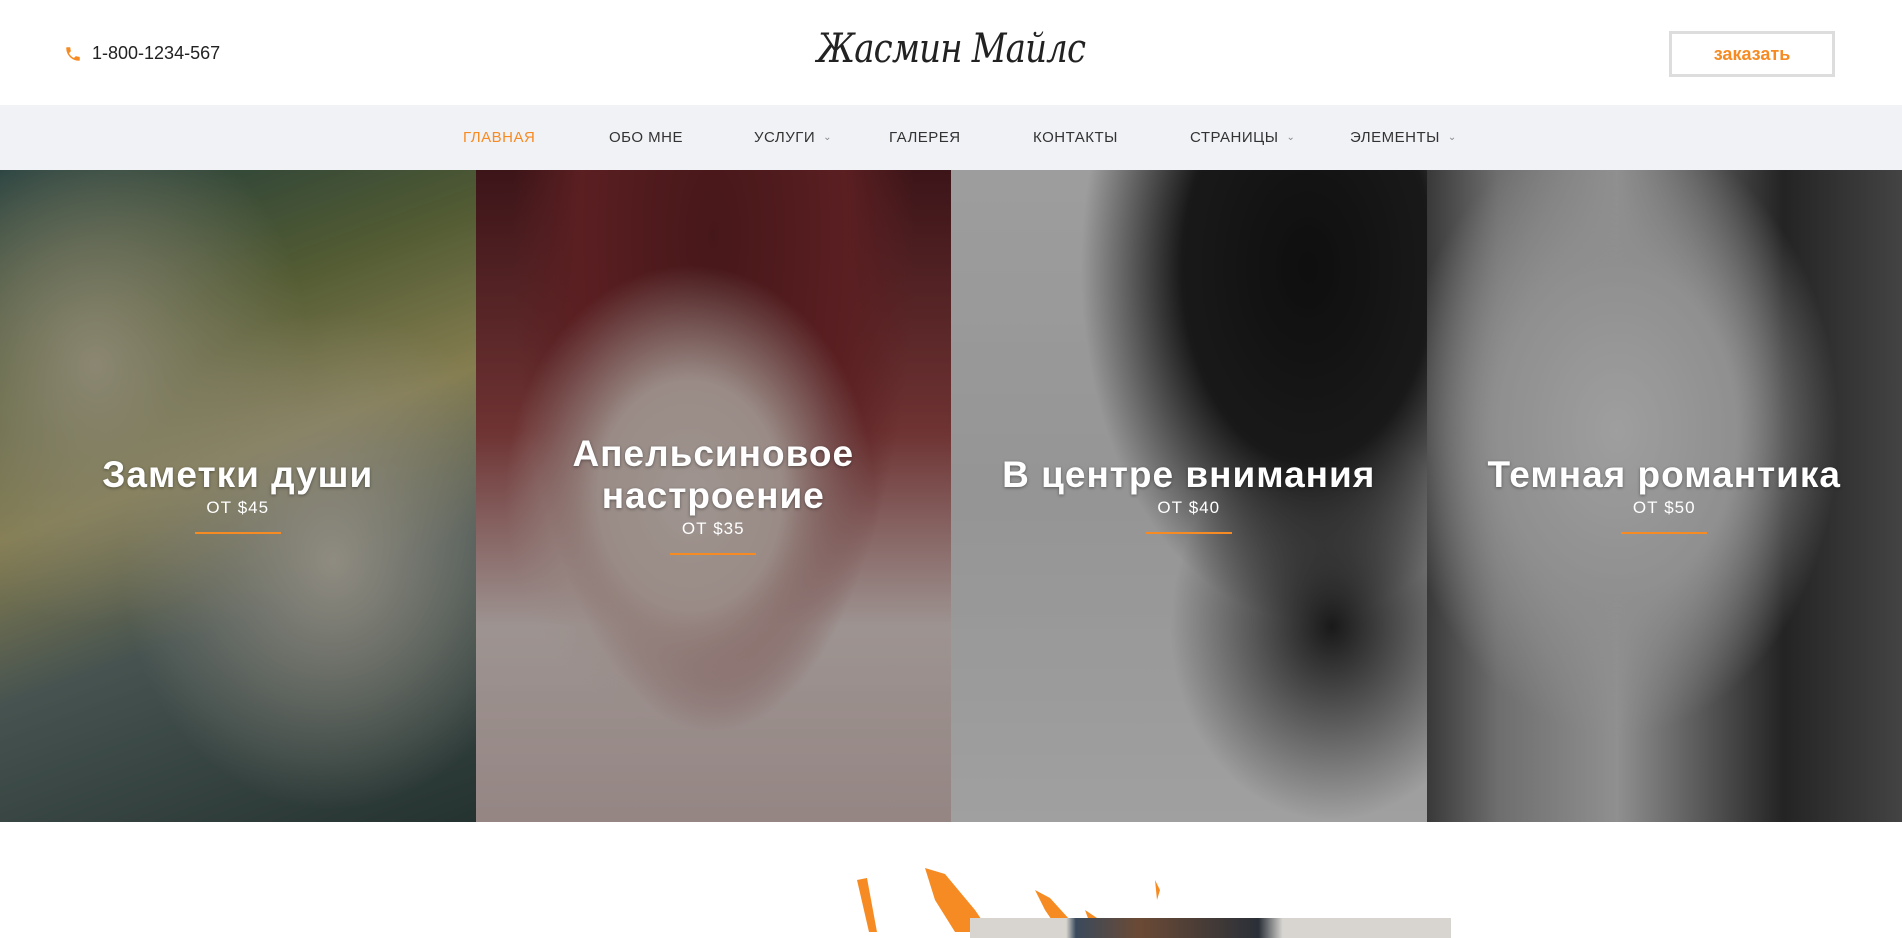  I want to click on panel-price: ОТ $50, so click(1664, 508).